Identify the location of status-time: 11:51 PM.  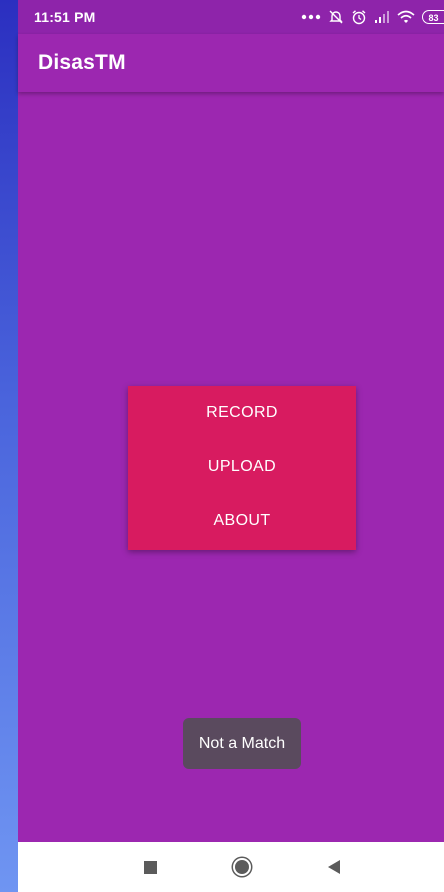
(65, 17).